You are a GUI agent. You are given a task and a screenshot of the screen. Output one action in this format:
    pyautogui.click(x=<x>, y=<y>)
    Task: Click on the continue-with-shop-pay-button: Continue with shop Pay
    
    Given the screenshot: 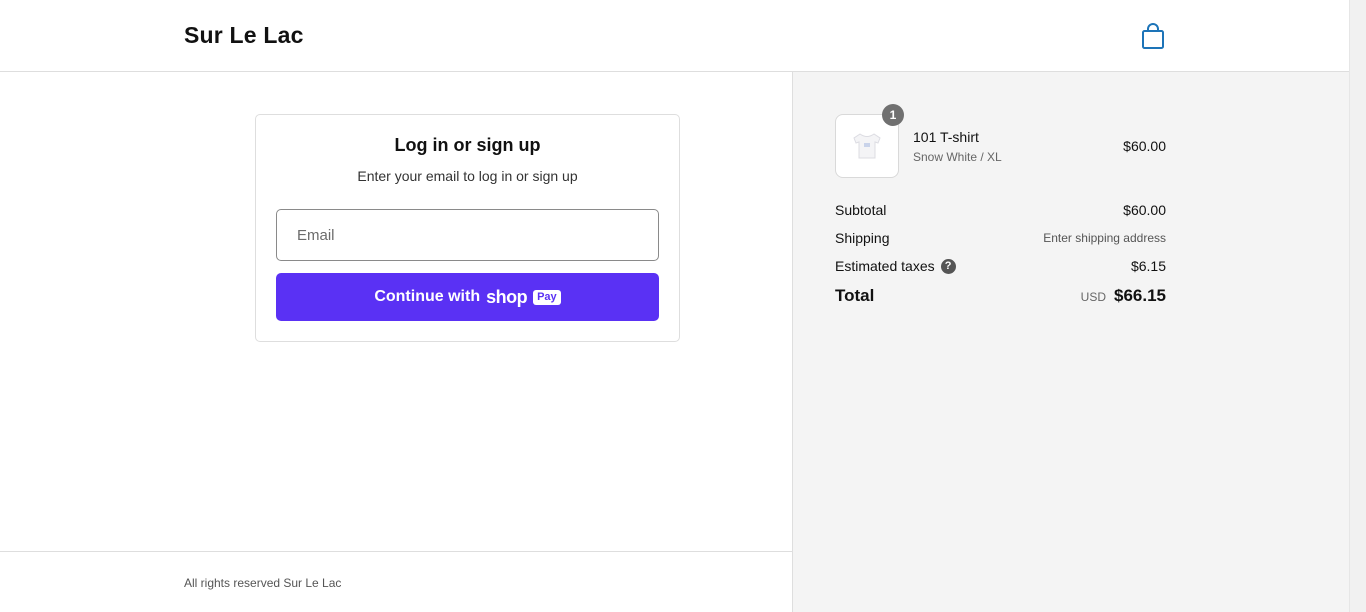 What is the action you would take?
    pyautogui.click(x=467, y=297)
    